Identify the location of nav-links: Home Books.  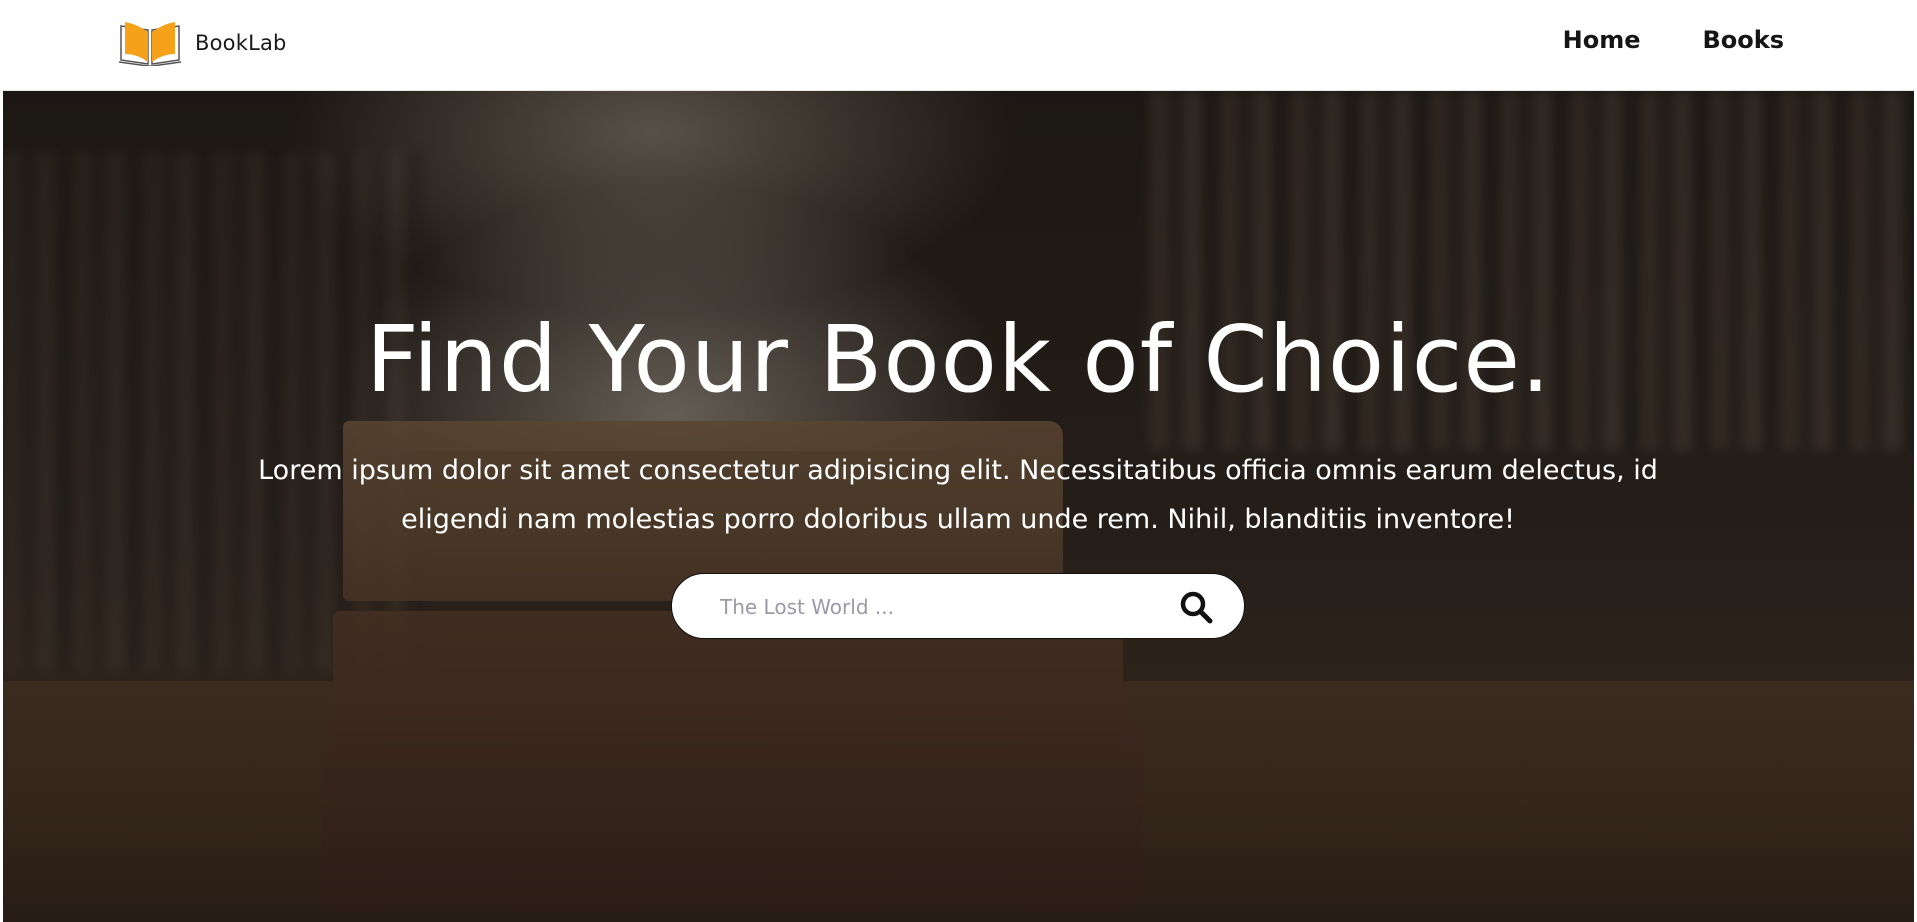
(1673, 40).